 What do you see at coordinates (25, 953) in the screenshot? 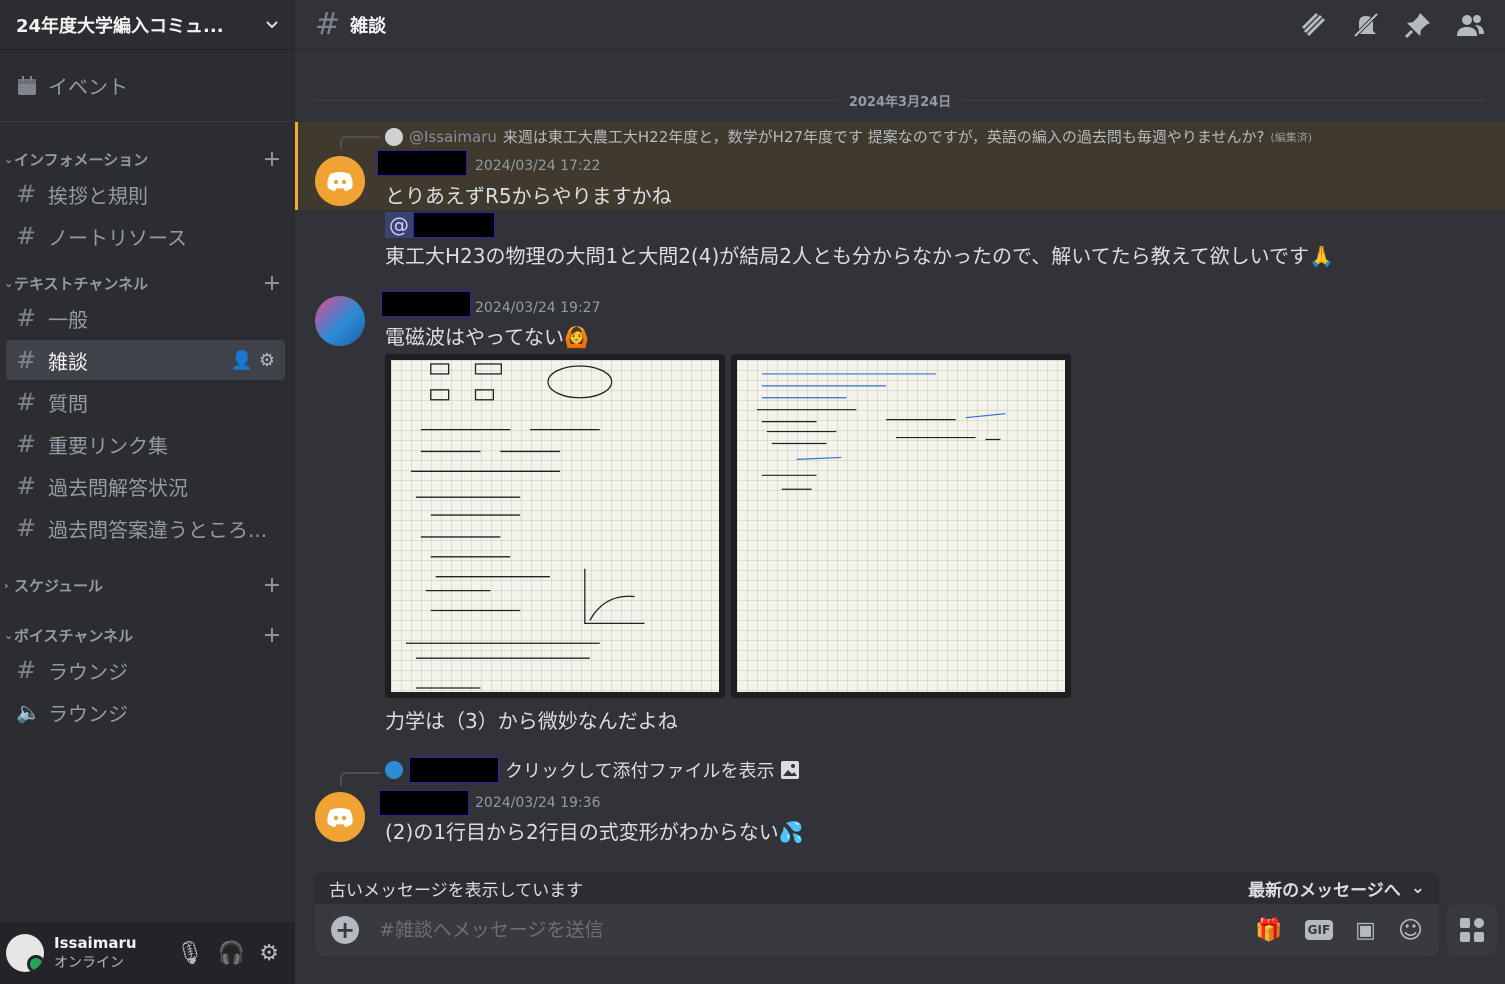
I see `user-avatar` at bounding box center [25, 953].